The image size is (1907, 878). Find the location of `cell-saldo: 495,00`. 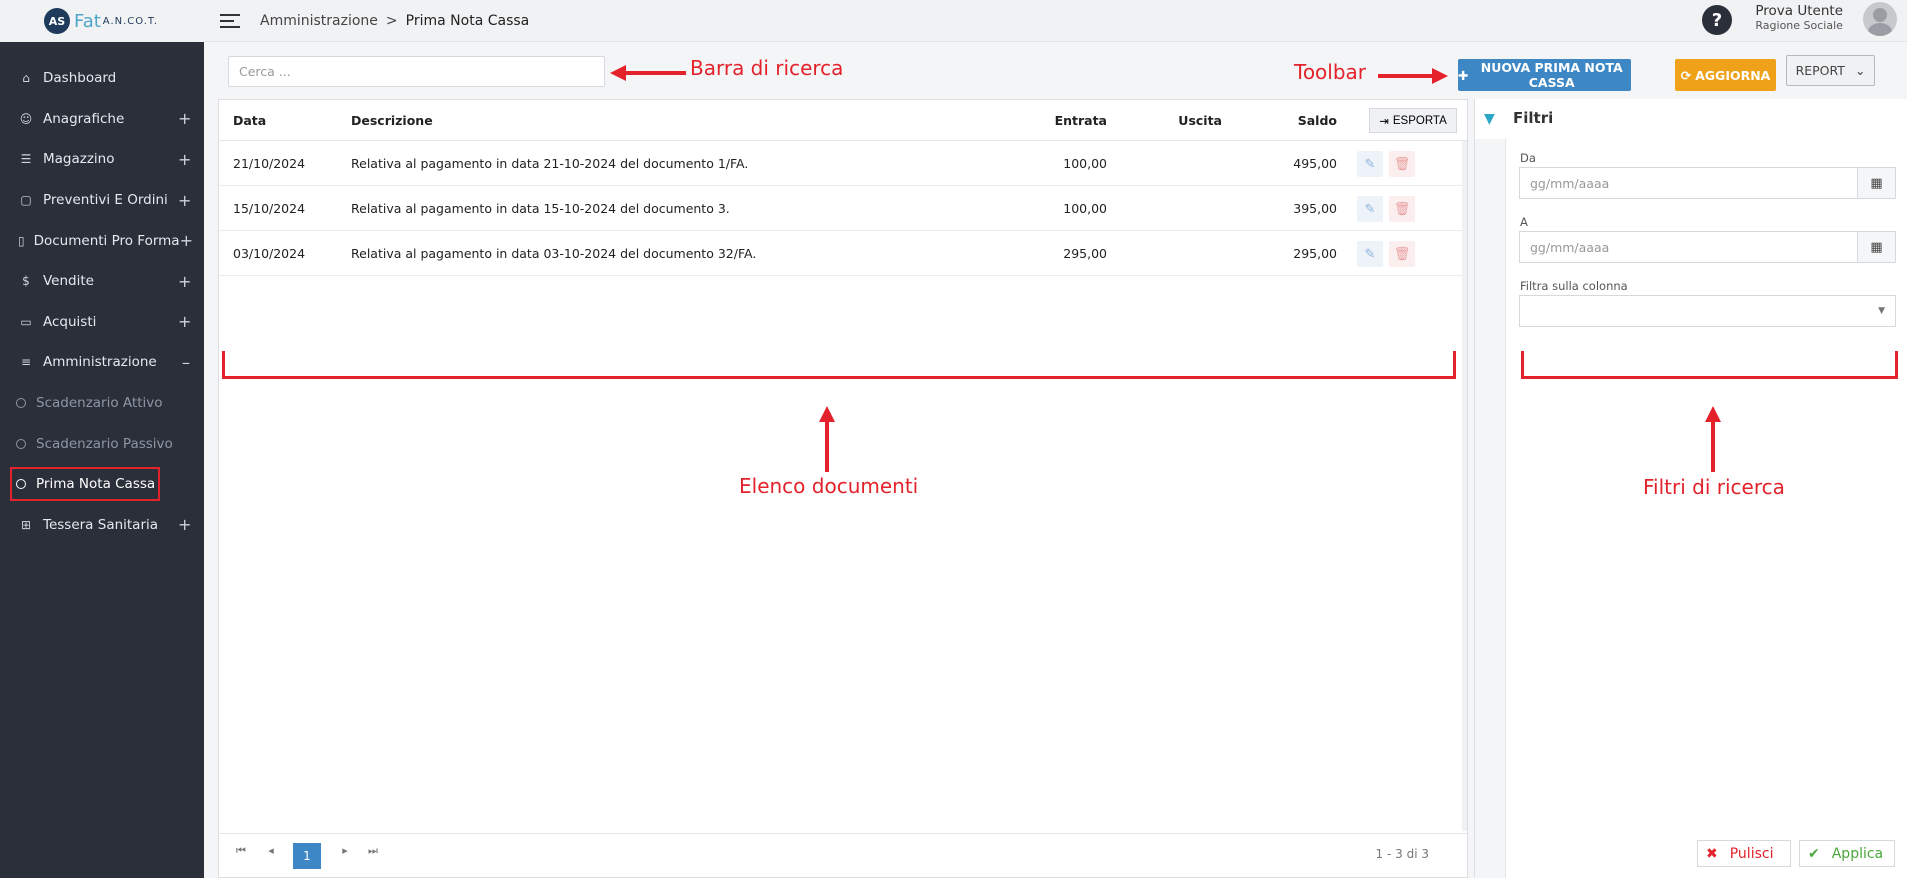

cell-saldo: 495,00 is located at coordinates (1315, 163).